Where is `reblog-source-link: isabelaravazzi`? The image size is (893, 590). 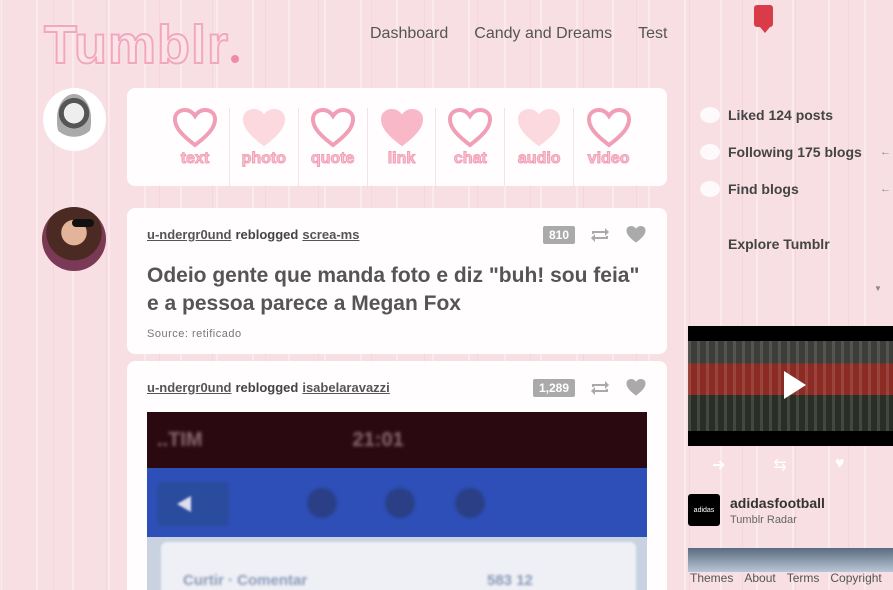 reblog-source-link: isabelaravazzi is located at coordinates (345, 387).